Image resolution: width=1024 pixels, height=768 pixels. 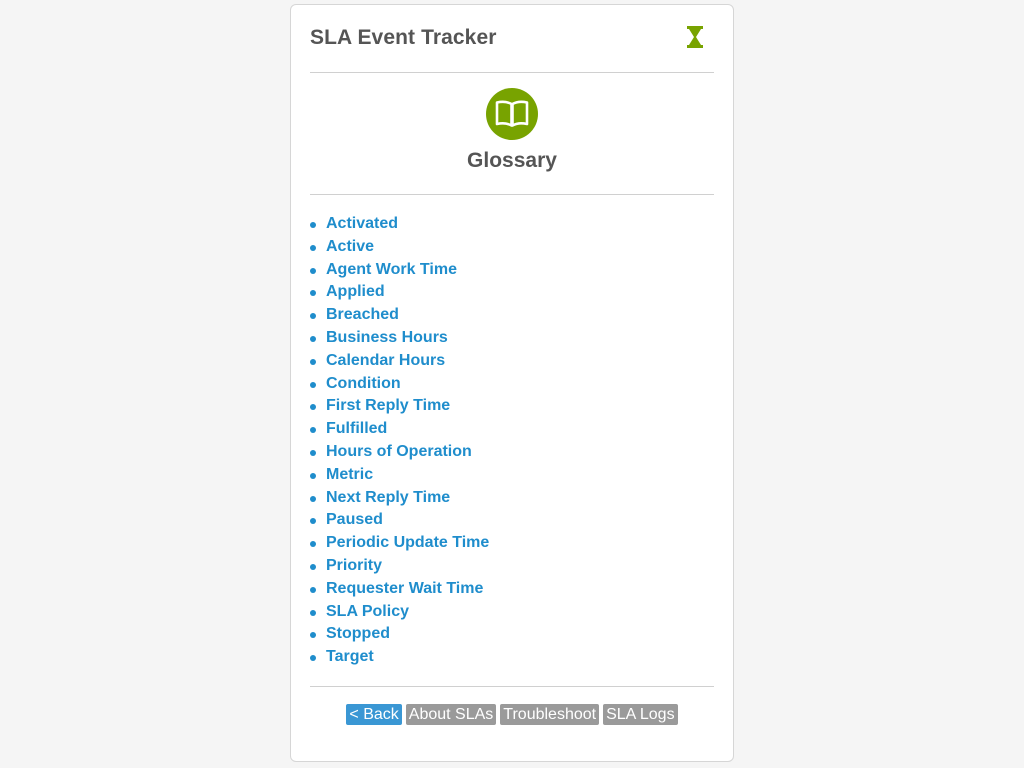 I want to click on app-title: SLA Event Tracker, so click(x=403, y=37).